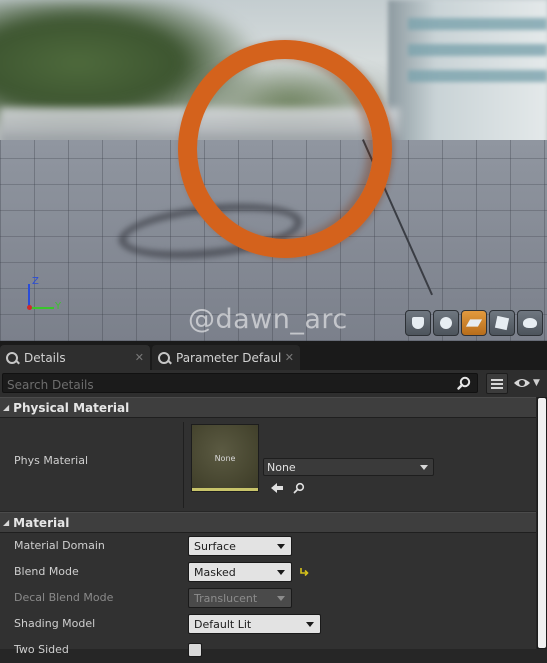  Describe the element at coordinates (281, 467) in the screenshot. I see `asset-picker-value: None` at that location.